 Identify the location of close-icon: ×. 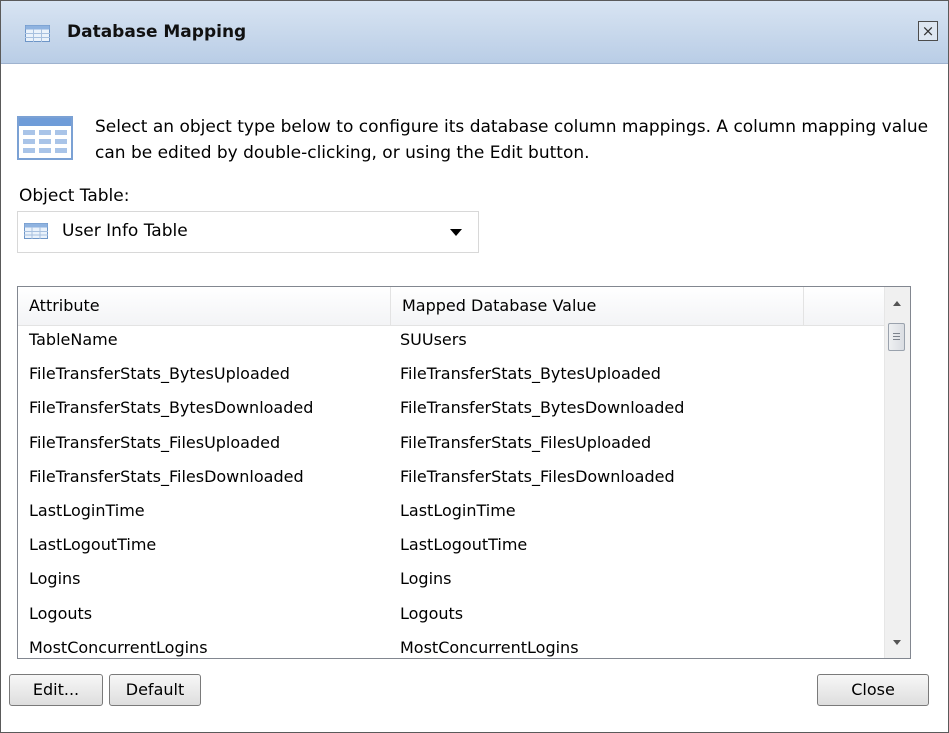
(928, 31).